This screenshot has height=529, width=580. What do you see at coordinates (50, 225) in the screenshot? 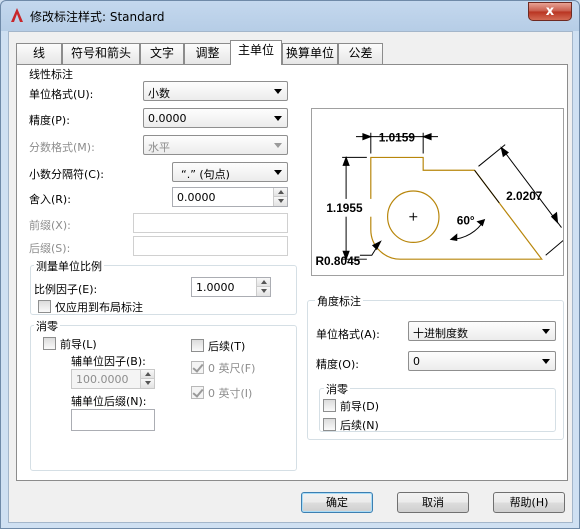
I see `prefix-label: 前缀(X):` at bounding box center [50, 225].